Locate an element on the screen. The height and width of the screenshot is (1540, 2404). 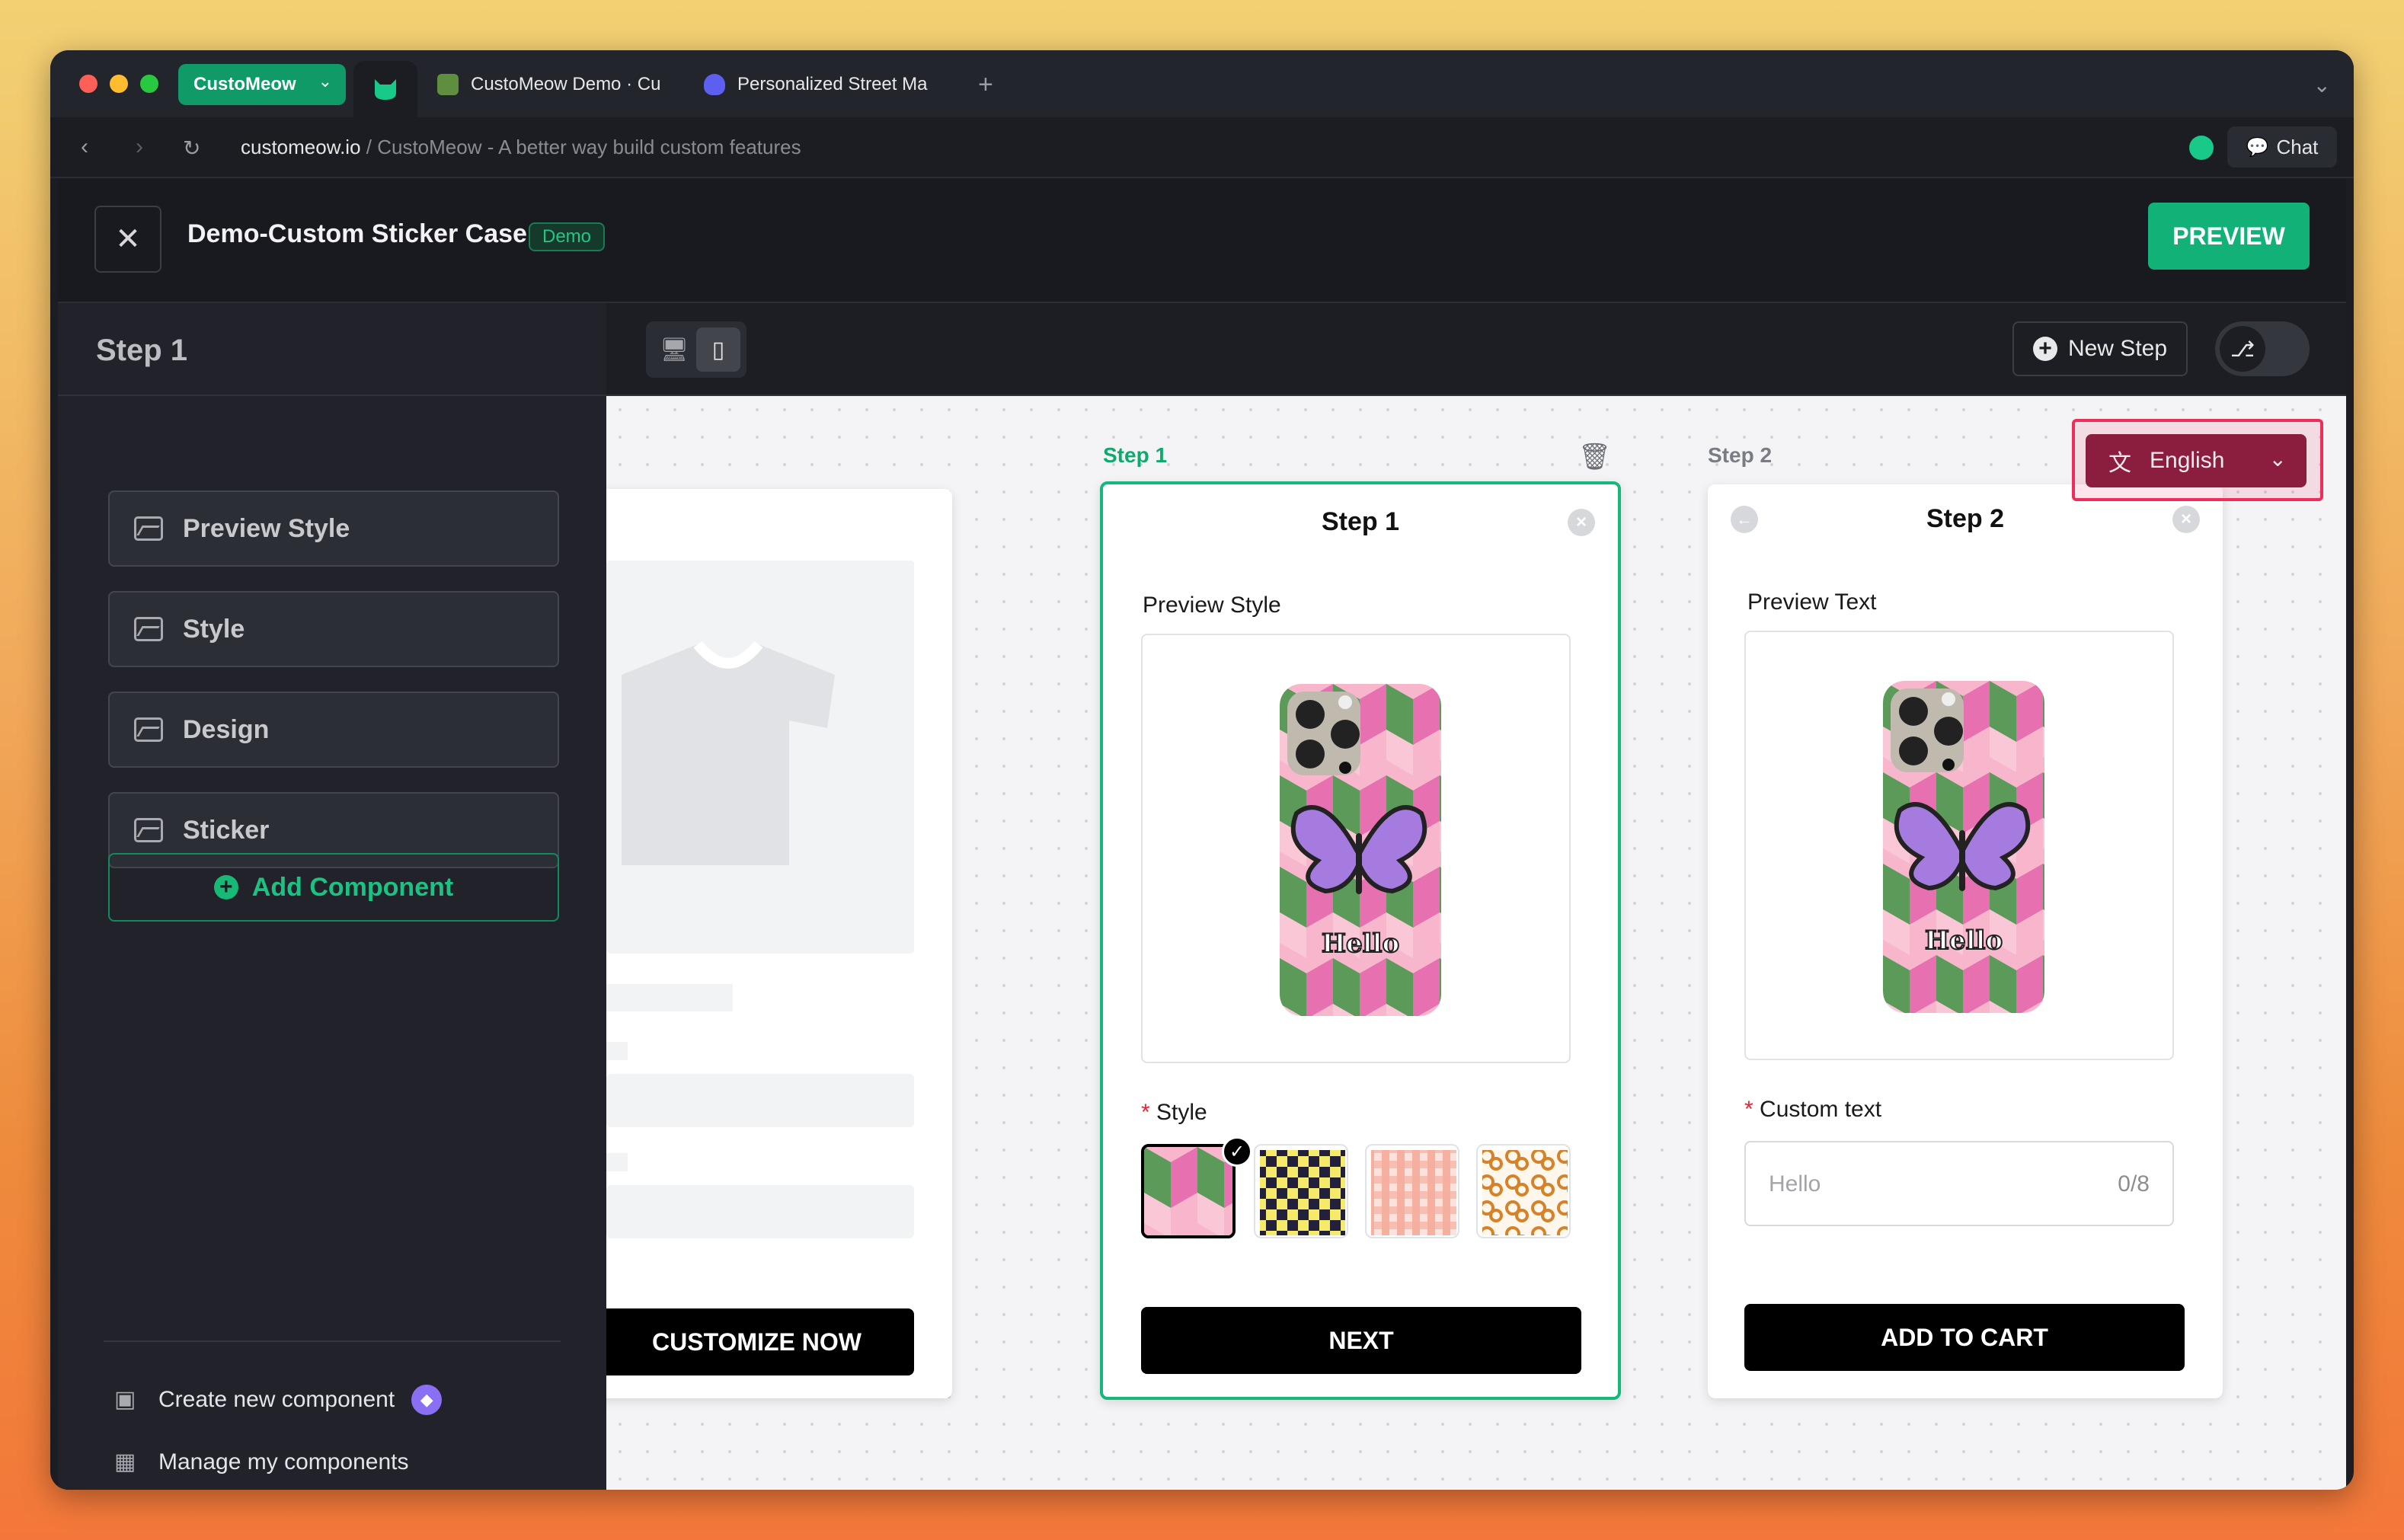
extension-icon is located at coordinates (2201, 148).